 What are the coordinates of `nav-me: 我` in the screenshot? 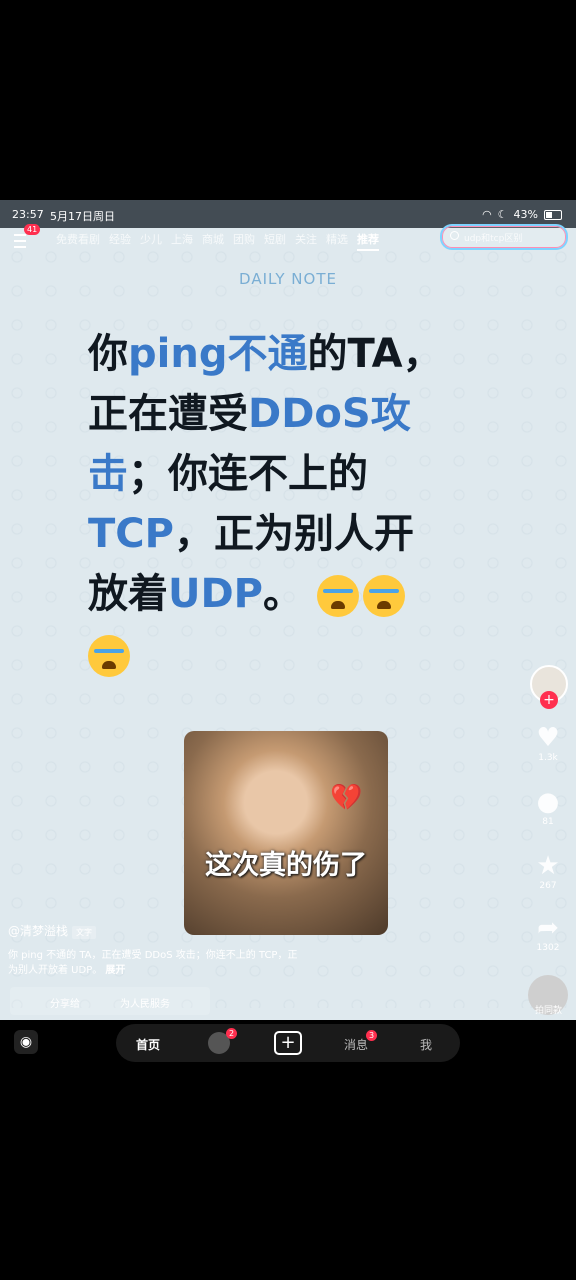 It's located at (426, 1044).